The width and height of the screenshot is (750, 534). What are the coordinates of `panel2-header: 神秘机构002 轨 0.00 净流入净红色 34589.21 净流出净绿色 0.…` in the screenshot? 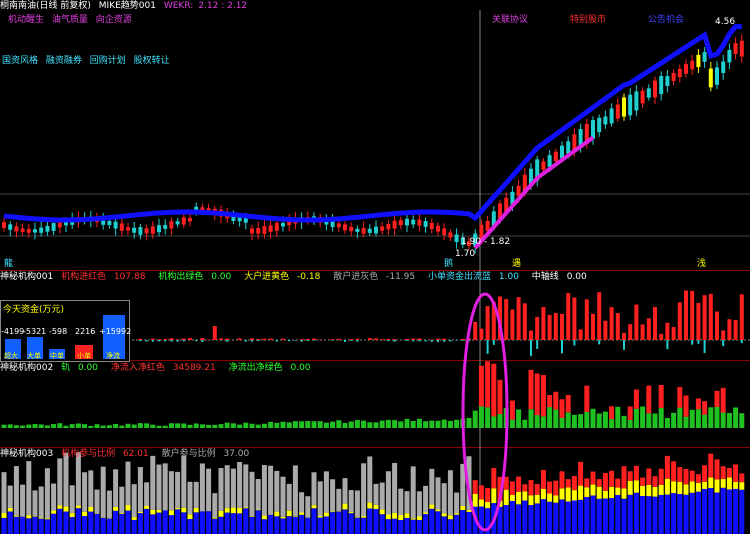 It's located at (160, 368).